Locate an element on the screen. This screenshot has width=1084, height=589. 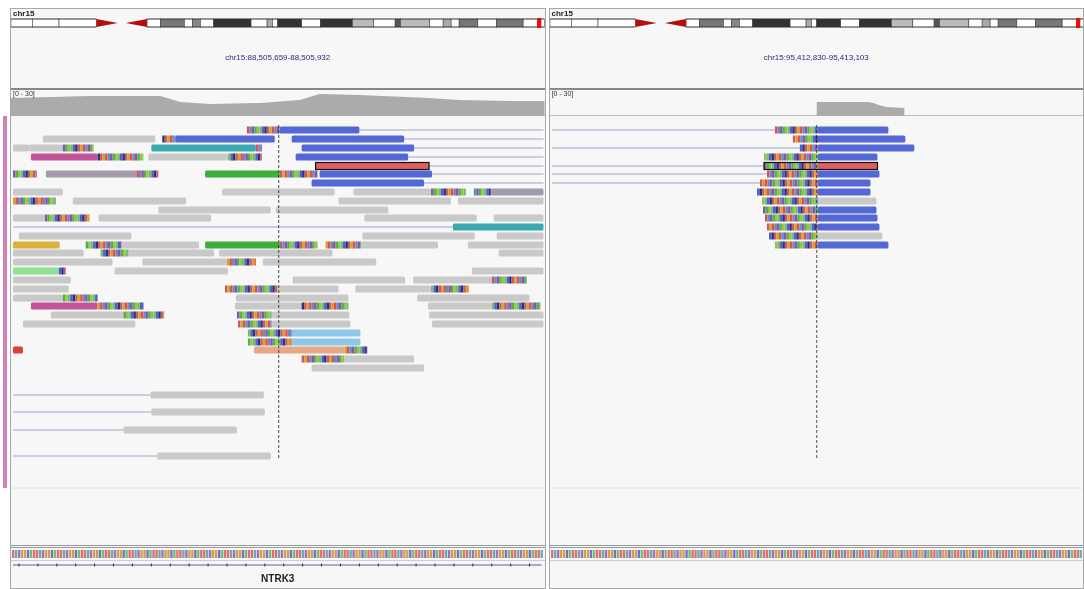
gene-label: NTRK3 is located at coordinates (278, 579).